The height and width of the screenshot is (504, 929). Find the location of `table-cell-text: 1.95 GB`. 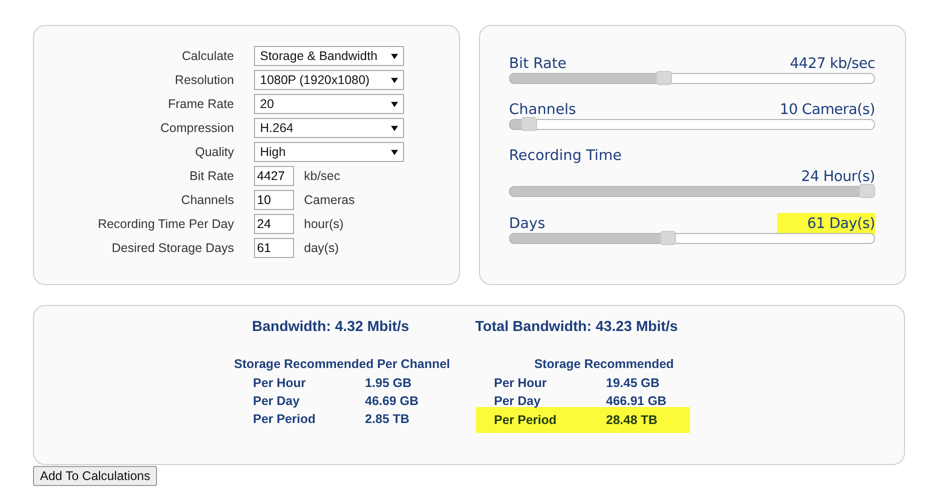

table-cell-text: 1.95 GB is located at coordinates (388, 383).